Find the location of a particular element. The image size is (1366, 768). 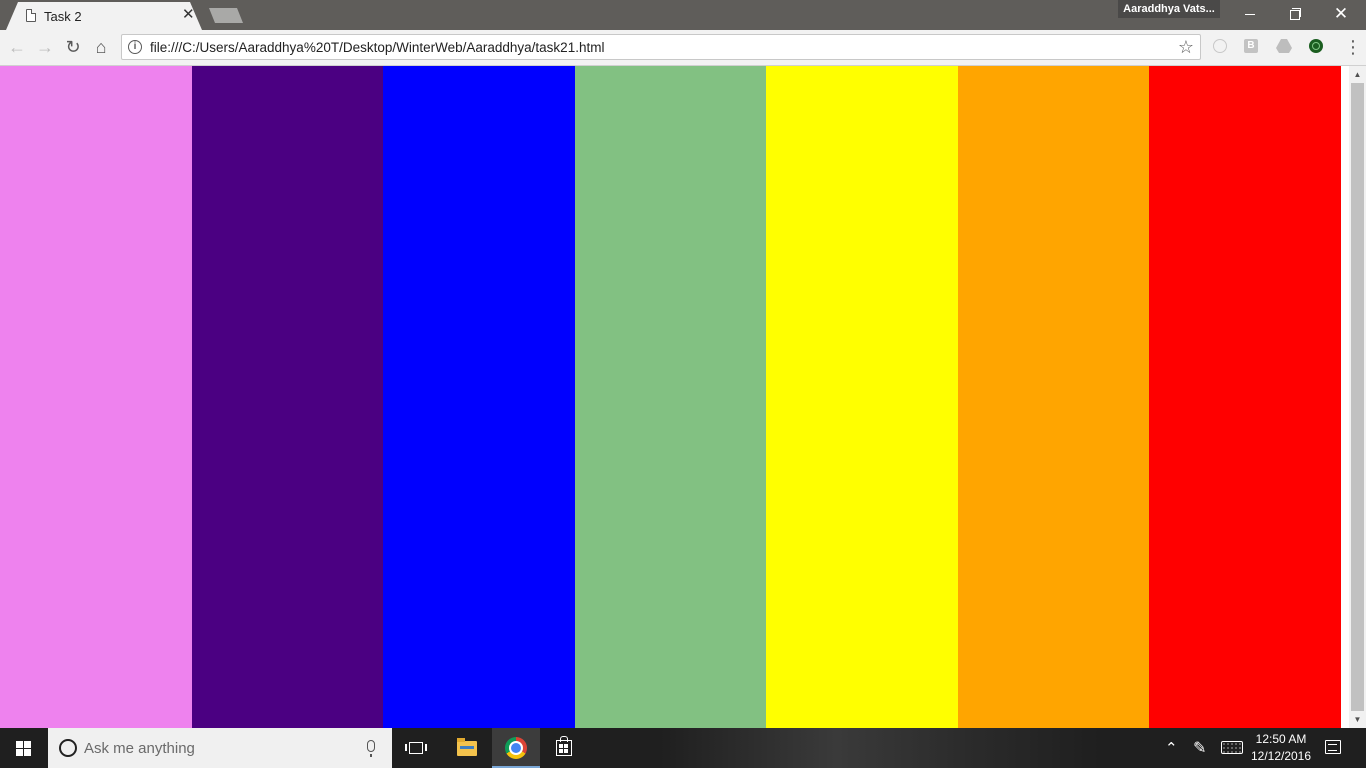

folder-icon is located at coordinates (467, 747).